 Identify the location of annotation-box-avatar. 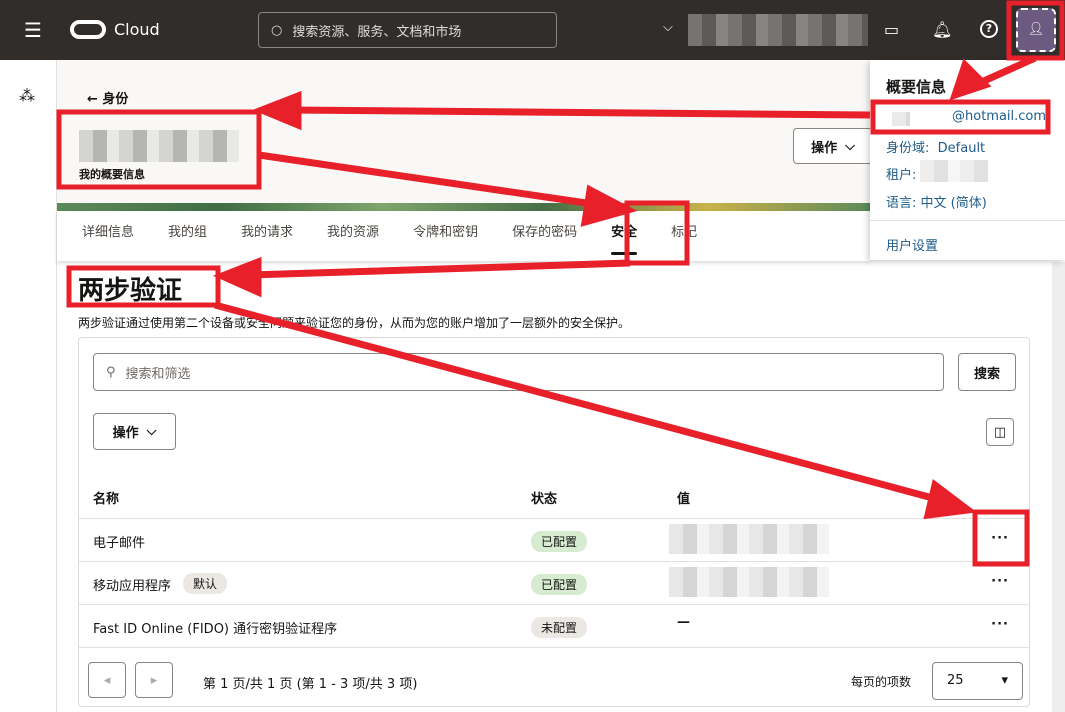
(1035, 30).